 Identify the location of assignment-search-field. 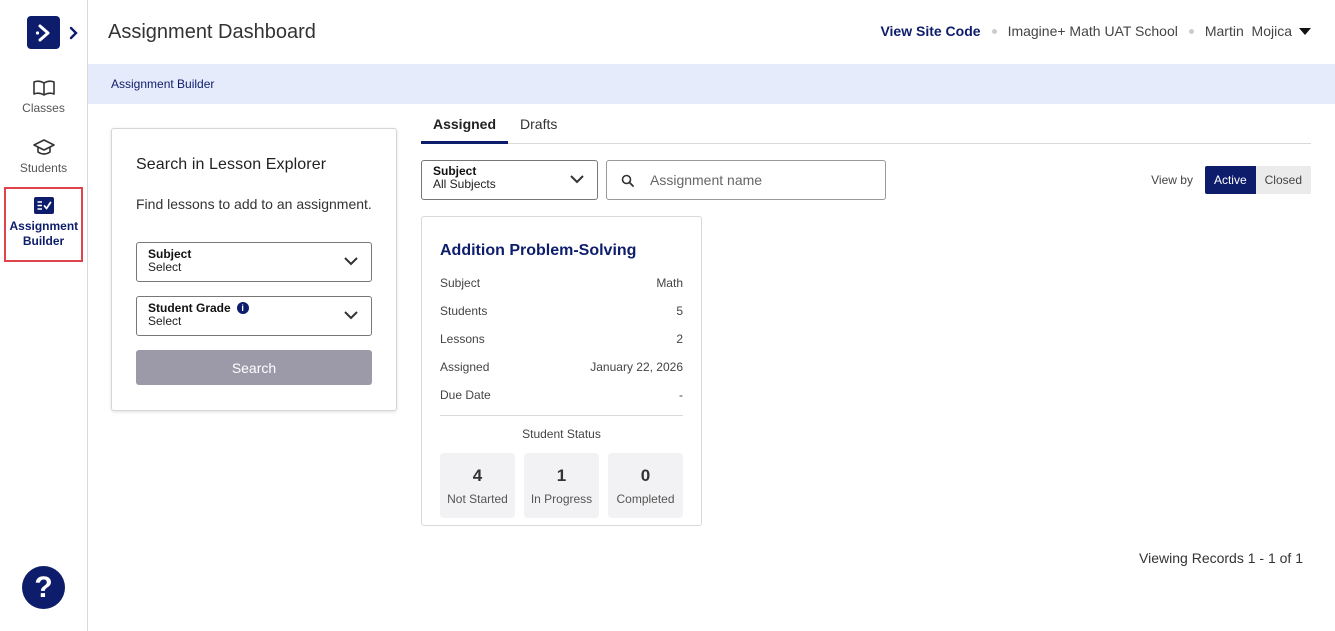
(746, 180).